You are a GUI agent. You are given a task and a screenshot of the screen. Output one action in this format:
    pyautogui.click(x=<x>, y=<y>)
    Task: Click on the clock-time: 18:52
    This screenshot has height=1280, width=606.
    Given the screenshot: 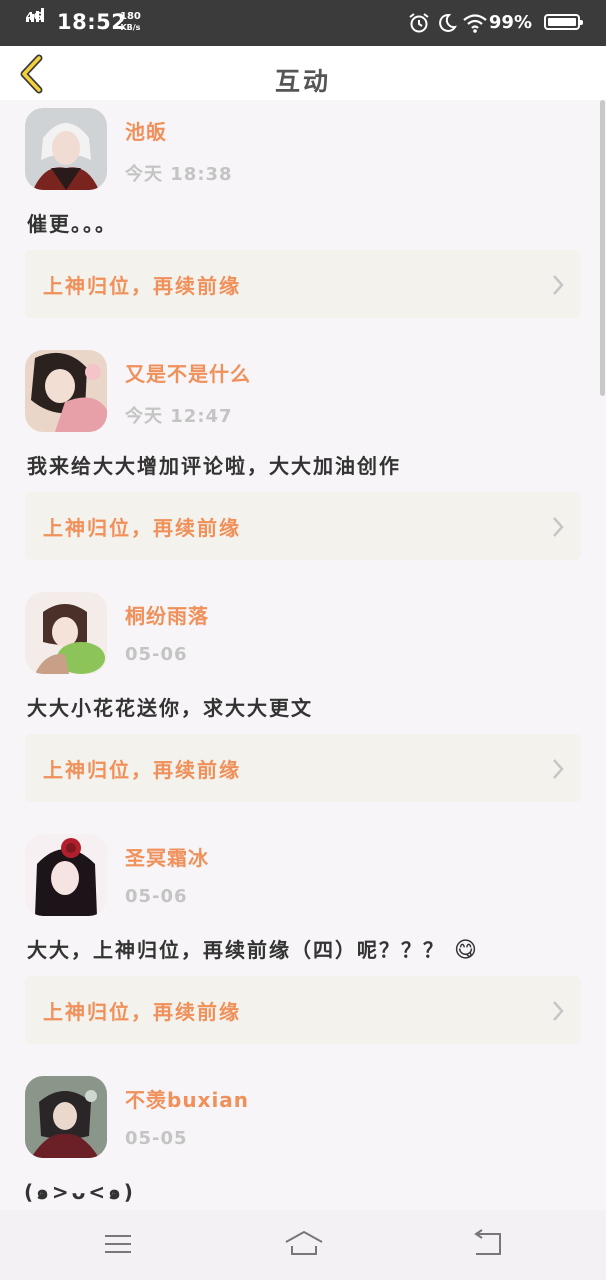 What is the action you would take?
    pyautogui.click(x=92, y=22)
    